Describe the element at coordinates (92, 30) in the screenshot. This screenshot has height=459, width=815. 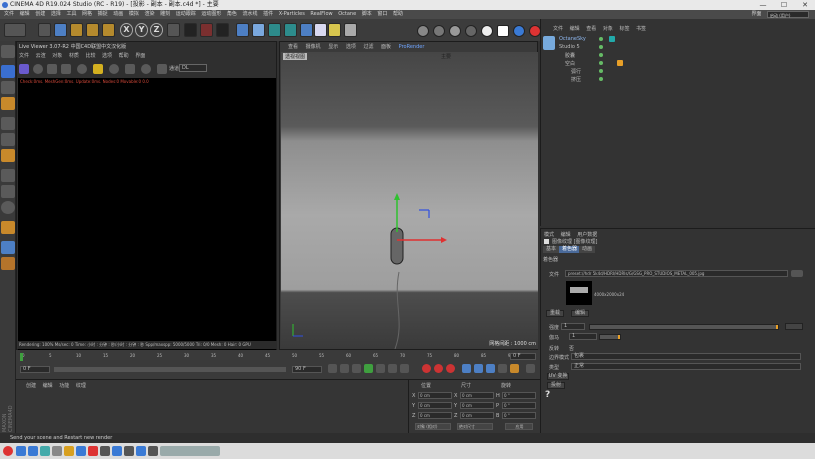
I see `rotate-tool-icon` at that location.